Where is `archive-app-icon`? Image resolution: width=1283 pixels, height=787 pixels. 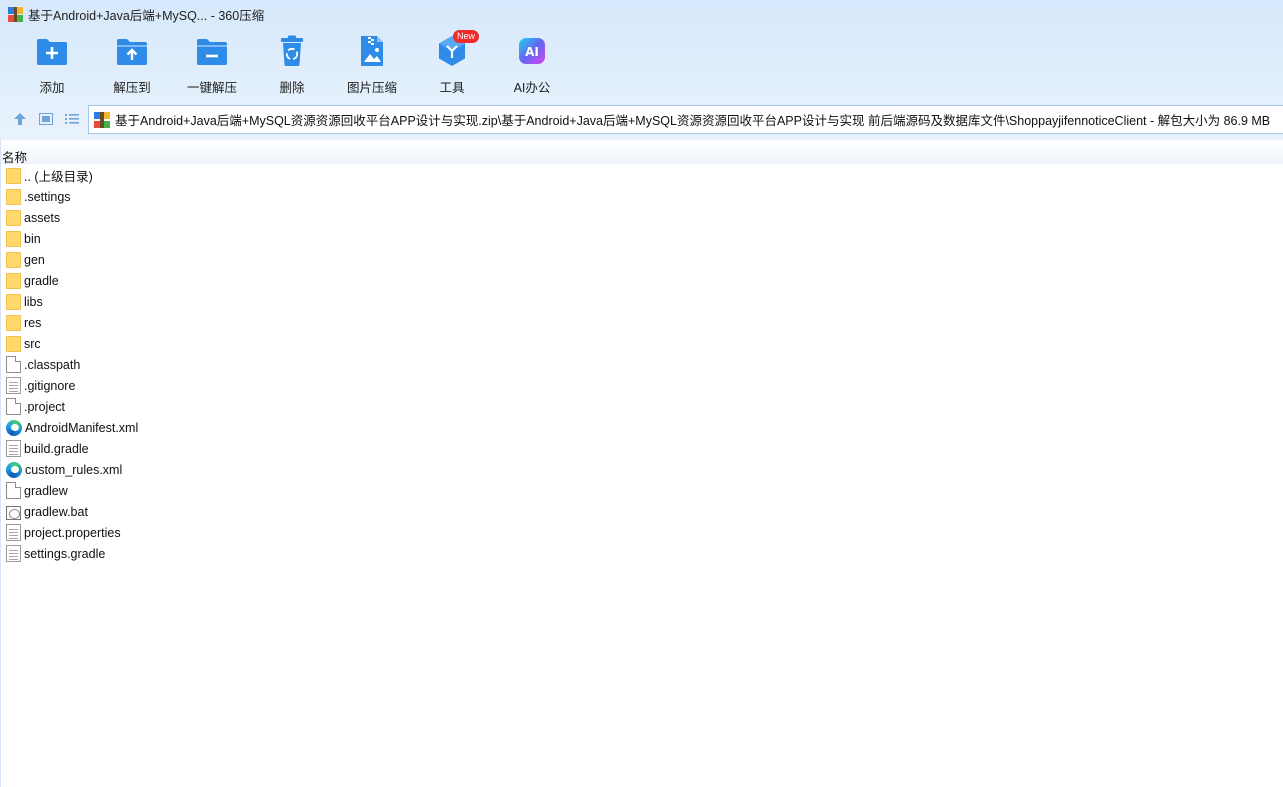
archive-app-icon is located at coordinates (15, 14).